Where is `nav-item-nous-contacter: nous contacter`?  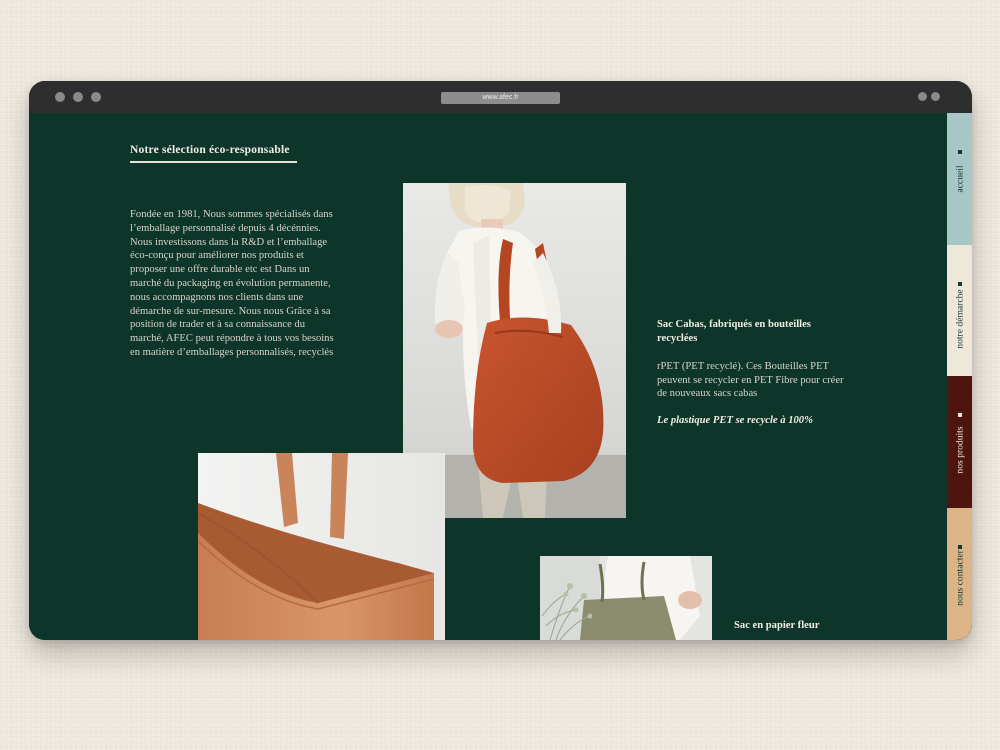
nav-item-nous-contacter: nous contacter is located at coordinates (959, 574).